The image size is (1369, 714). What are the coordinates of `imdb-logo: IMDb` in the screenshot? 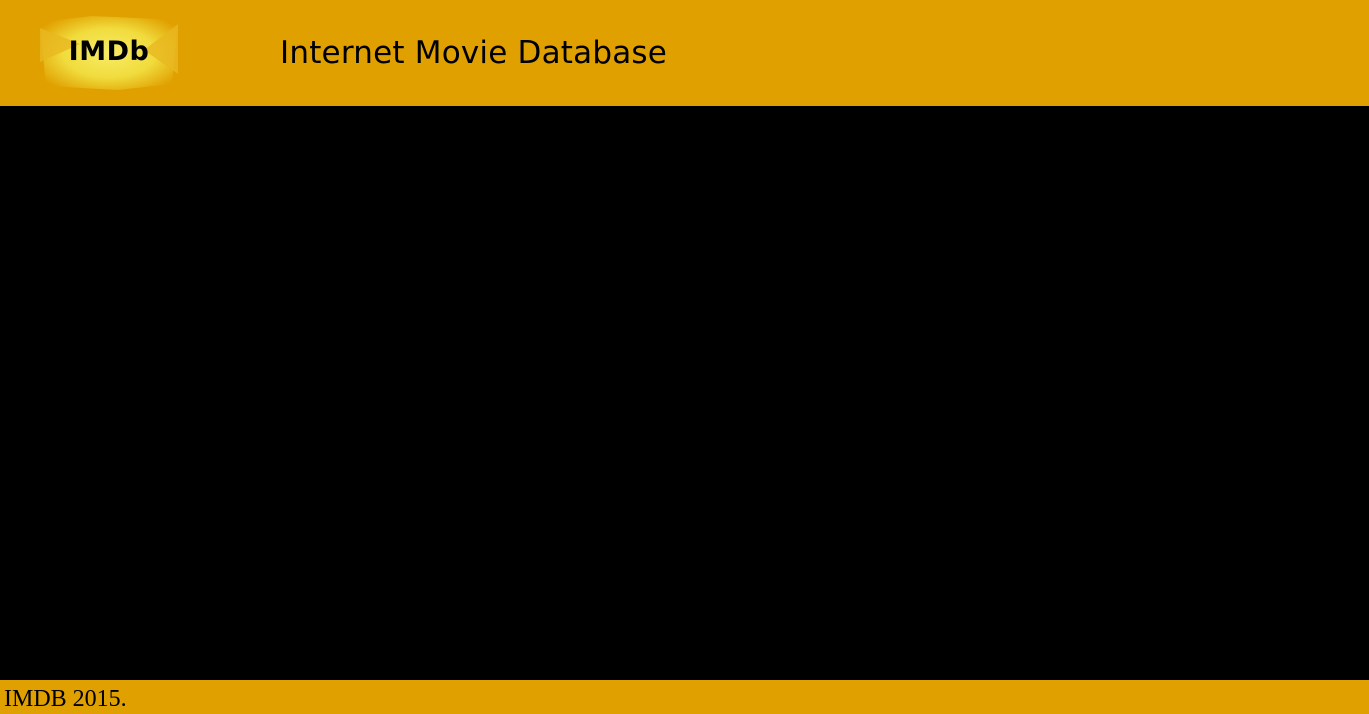 It's located at (109, 52).